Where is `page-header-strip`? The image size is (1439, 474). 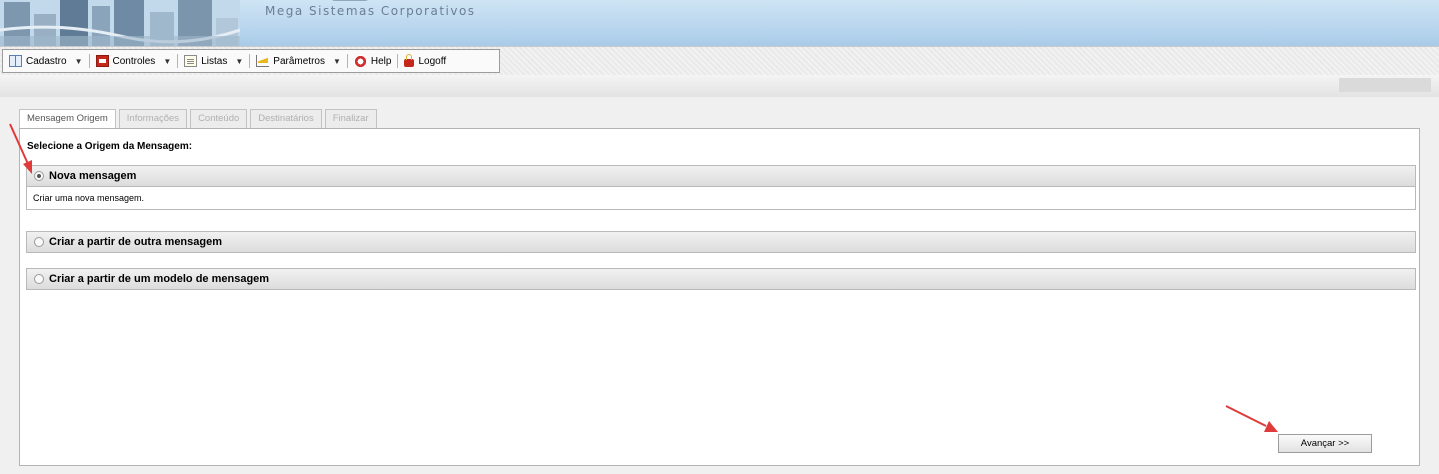 page-header-strip is located at coordinates (719, 86).